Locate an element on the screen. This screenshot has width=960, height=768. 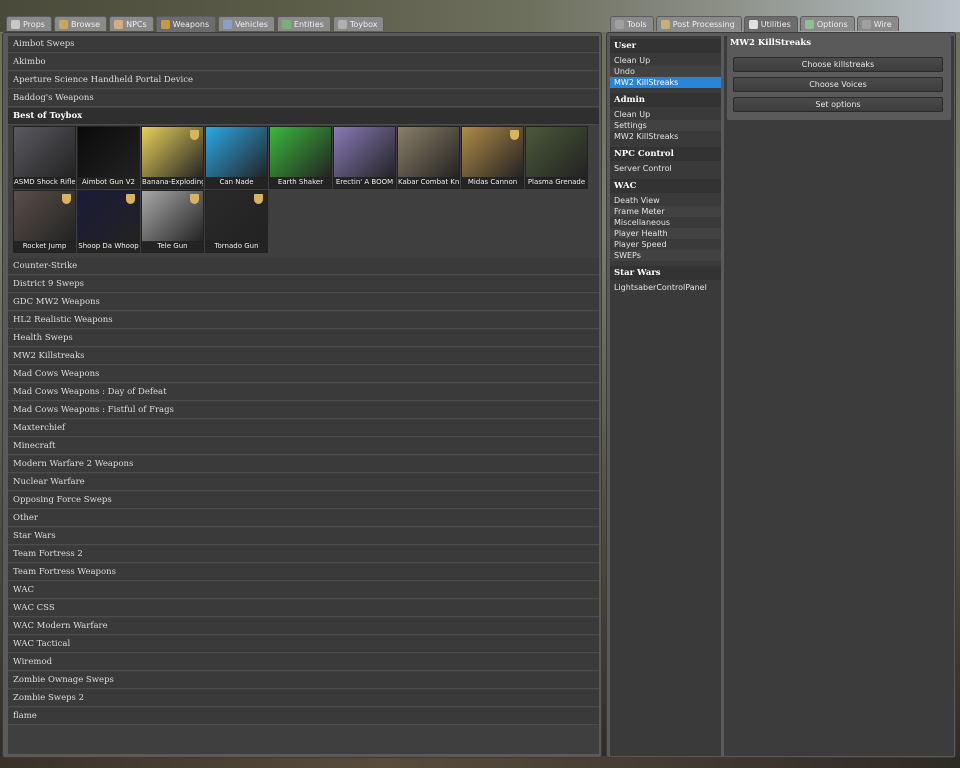
tab-wire: Wire is located at coordinates (877, 23).